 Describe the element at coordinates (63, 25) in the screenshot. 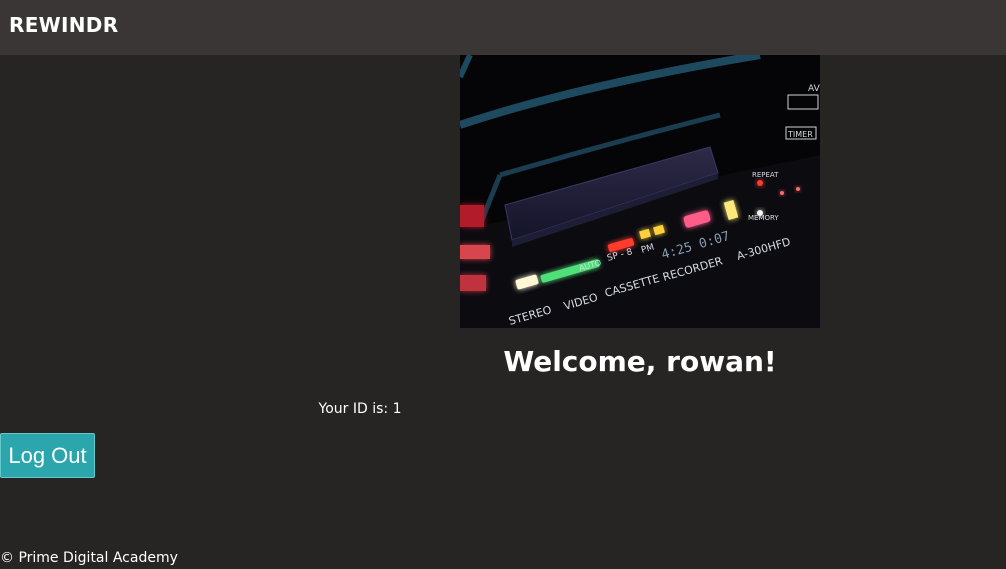

I see `brand-title: REWINDR` at that location.